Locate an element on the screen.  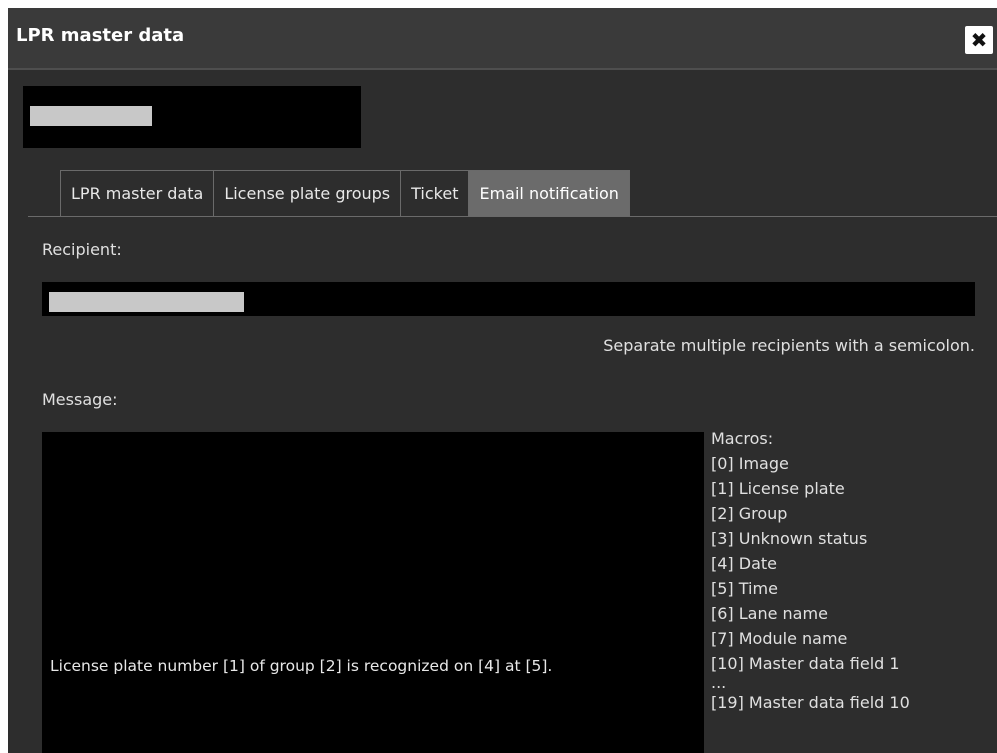
macro-item: [10] Master data field 1 is located at coordinates (805, 663).